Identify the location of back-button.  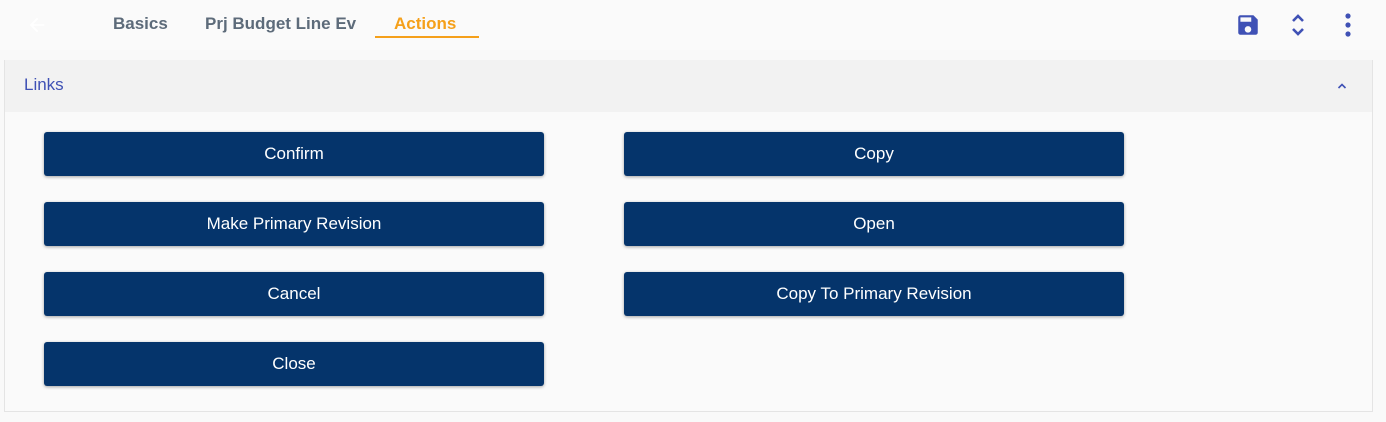
(37, 25).